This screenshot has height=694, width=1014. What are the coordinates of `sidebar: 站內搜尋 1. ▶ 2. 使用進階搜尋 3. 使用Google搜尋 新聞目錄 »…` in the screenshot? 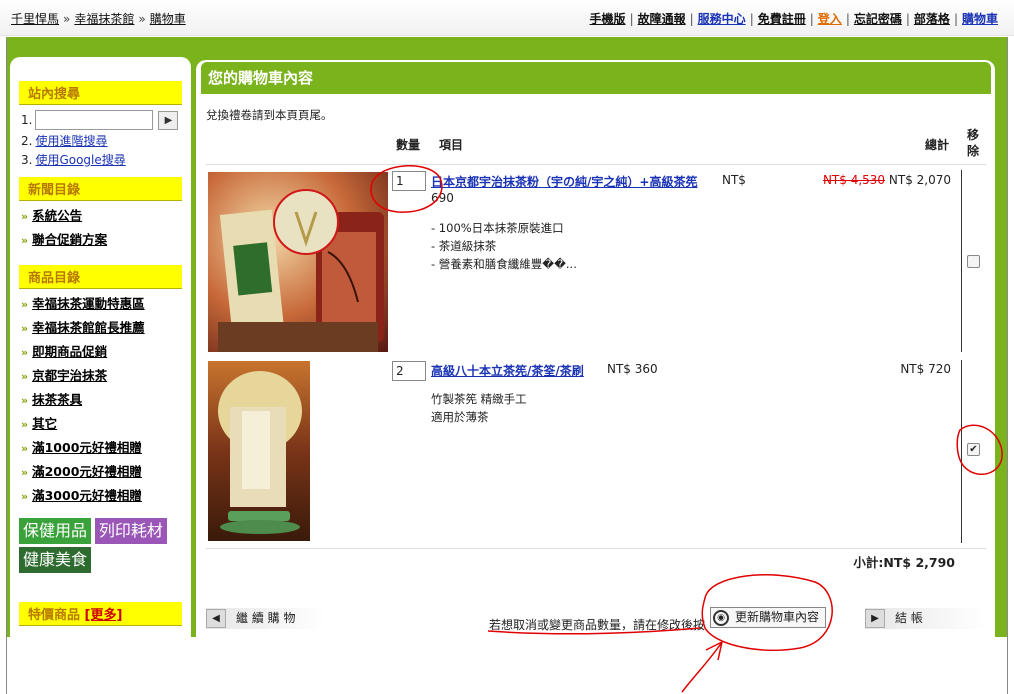 It's located at (100, 347).